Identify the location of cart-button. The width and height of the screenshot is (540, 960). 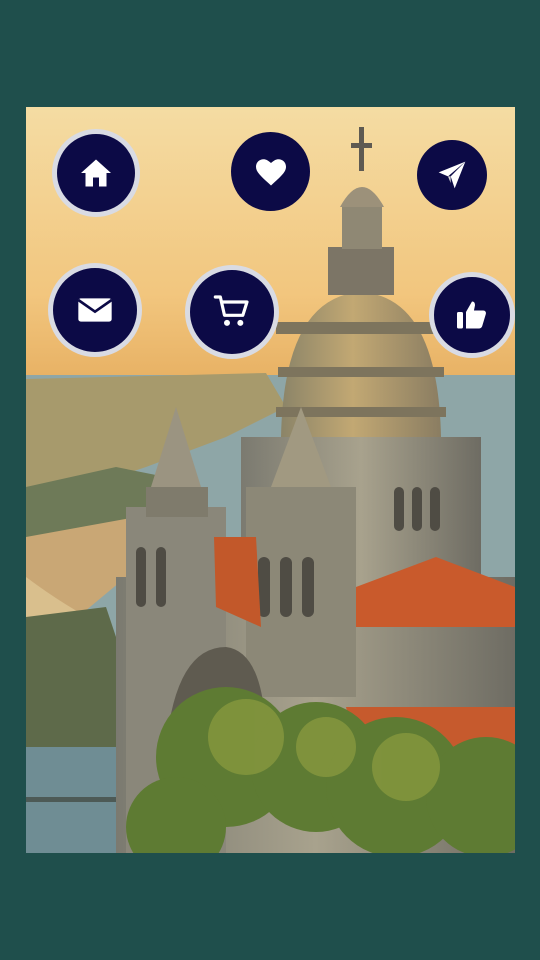
(232, 312).